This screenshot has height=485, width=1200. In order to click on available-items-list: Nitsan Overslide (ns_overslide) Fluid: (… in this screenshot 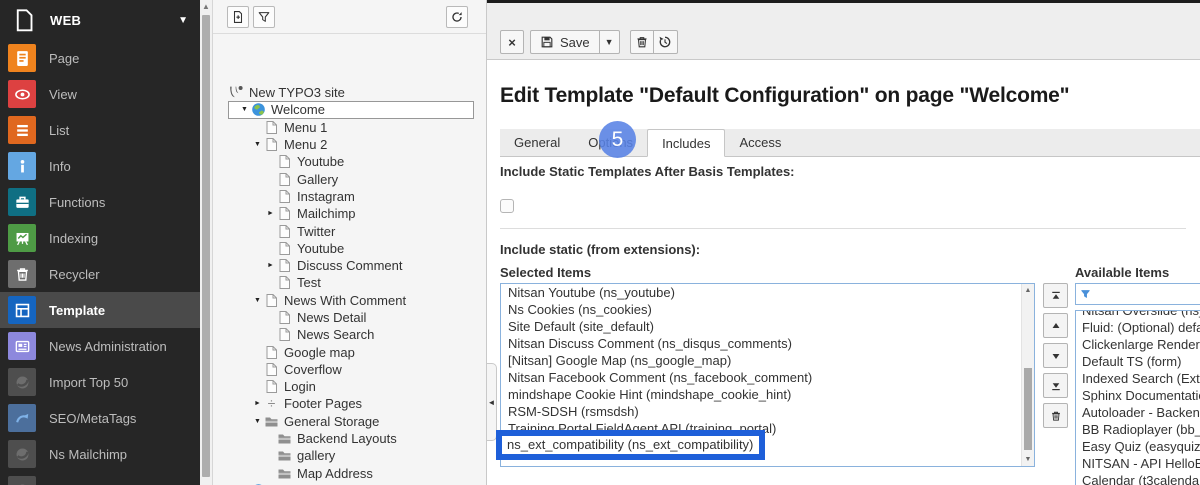, I will do `click(1137, 397)`.